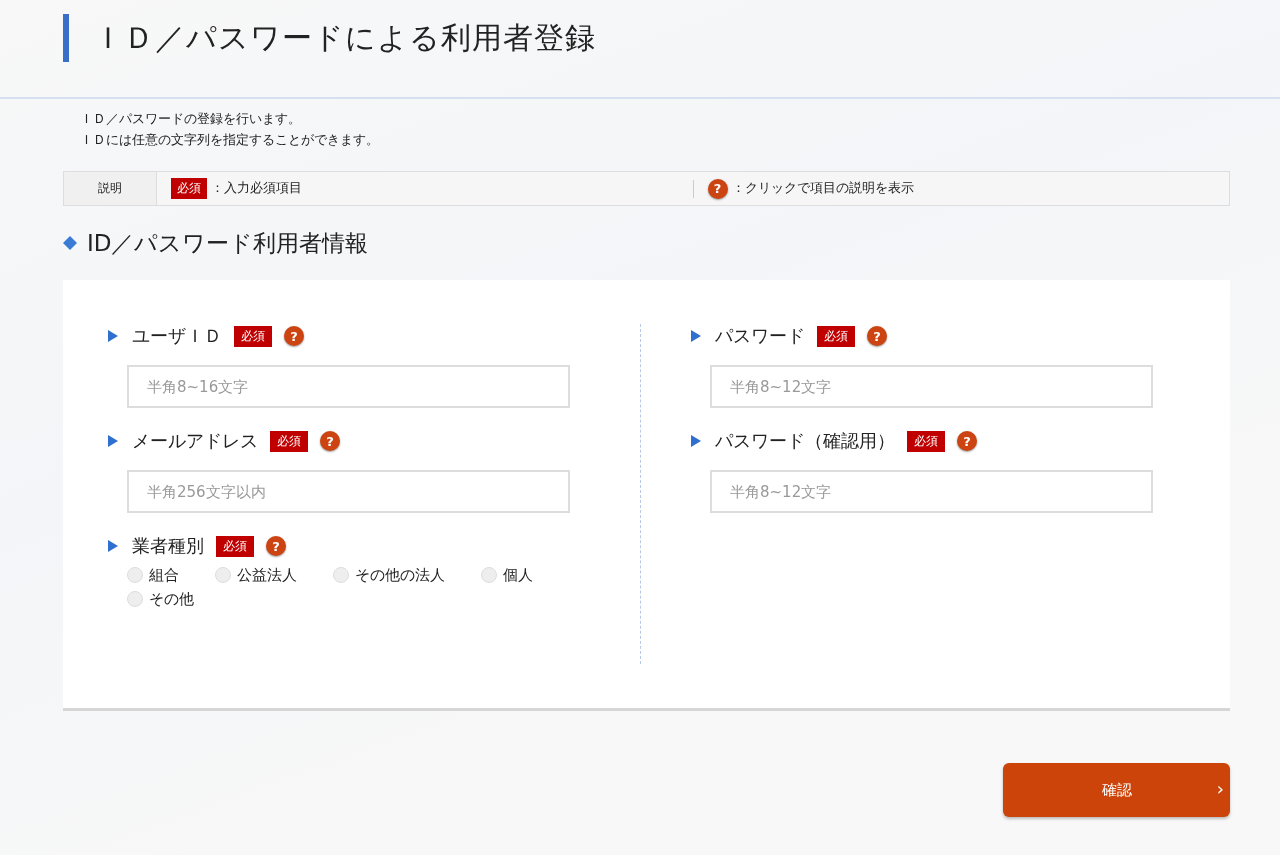 The image size is (1280, 855). What do you see at coordinates (70, 243) in the screenshot?
I see `diamond-icon` at bounding box center [70, 243].